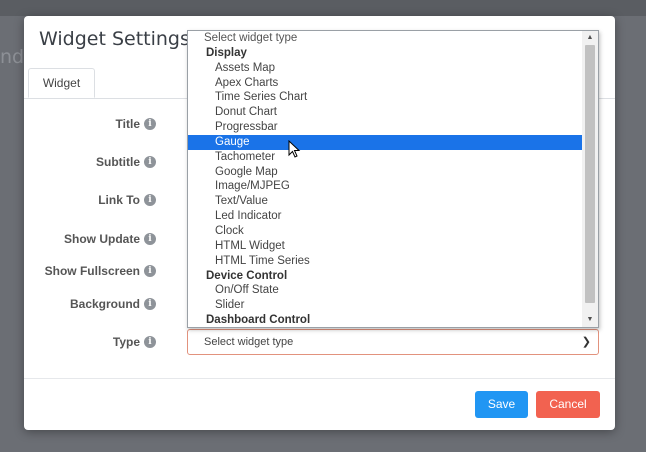 This screenshot has width=646, height=452. I want to click on scrollbar: ▲ ▼, so click(590, 179).